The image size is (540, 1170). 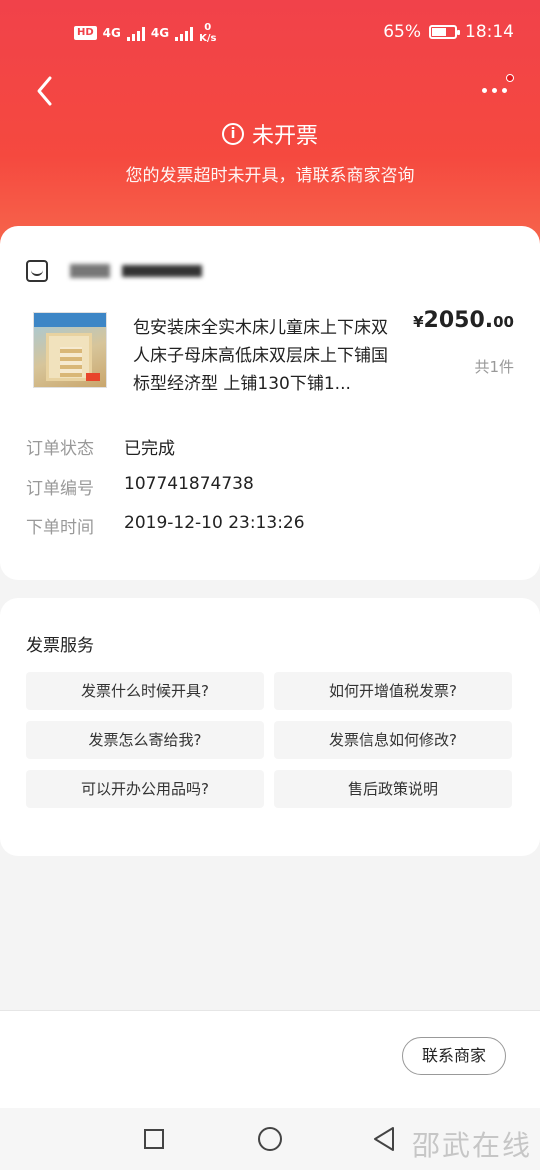 What do you see at coordinates (44, 91) in the screenshot?
I see `chevron-left-icon` at bounding box center [44, 91].